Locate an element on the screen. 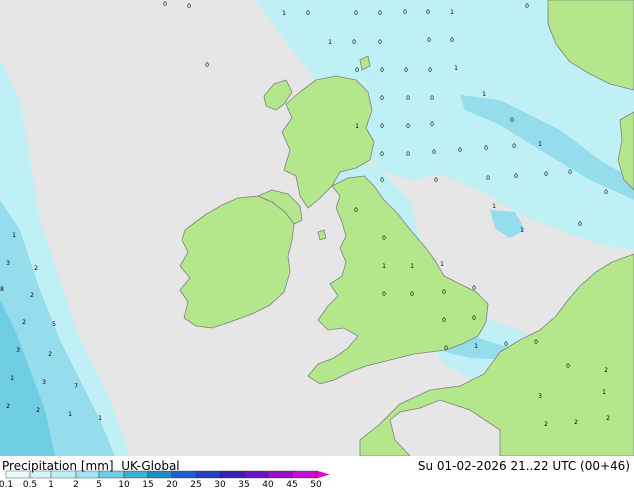 This screenshot has height=490, width=634. legend-tick-label: 15 is located at coordinates (148, 485).